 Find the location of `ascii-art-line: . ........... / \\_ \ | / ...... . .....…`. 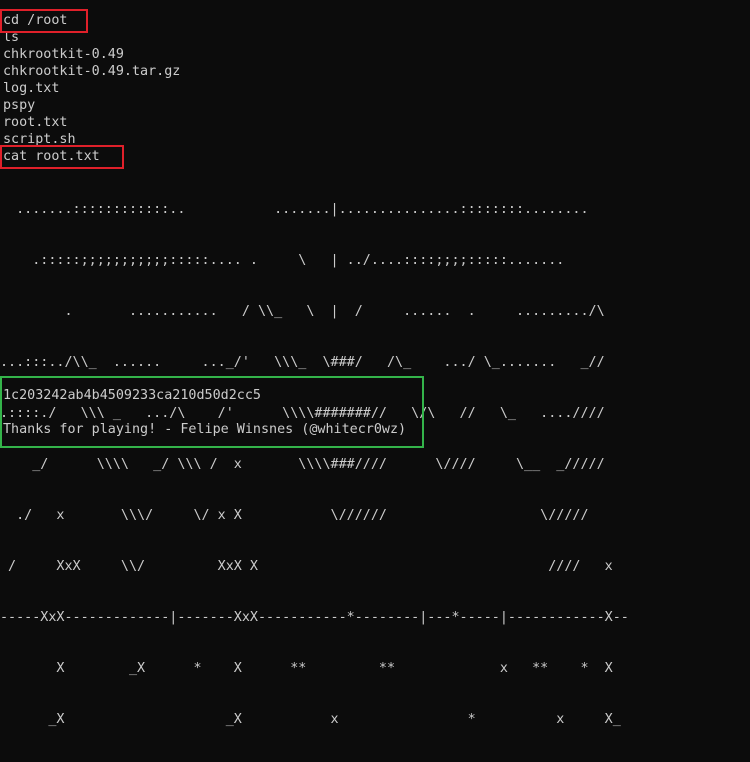

ascii-art-line: . ........... / \\_ \ | / ...... . .....… is located at coordinates (302, 311).